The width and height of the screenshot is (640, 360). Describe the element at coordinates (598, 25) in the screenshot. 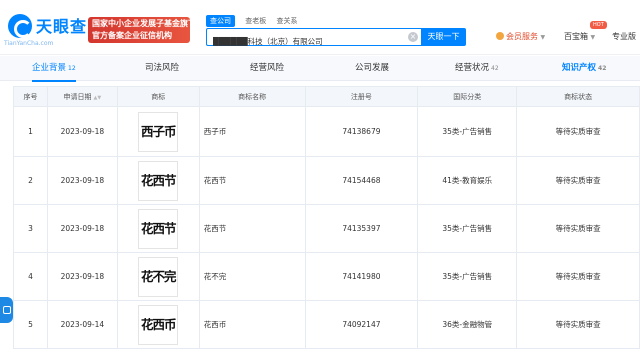

I see `hot-badge: HOT` at that location.